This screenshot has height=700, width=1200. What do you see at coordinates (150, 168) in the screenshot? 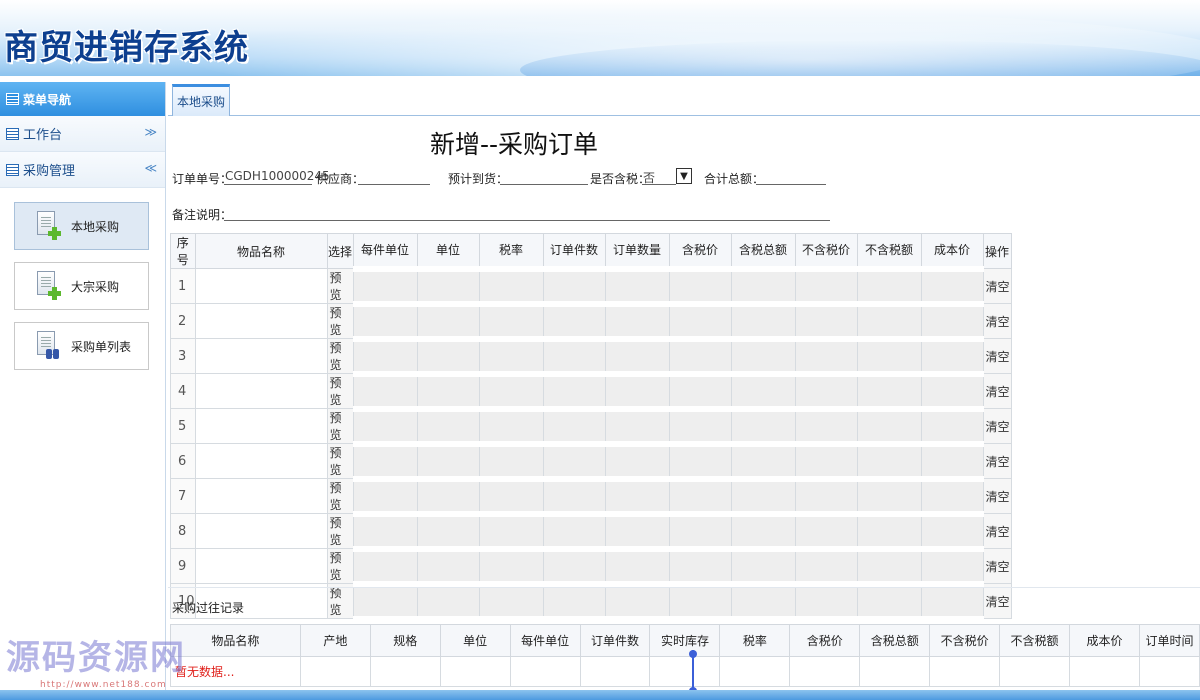
I see `chevron-up-icon: ≪` at bounding box center [150, 168].